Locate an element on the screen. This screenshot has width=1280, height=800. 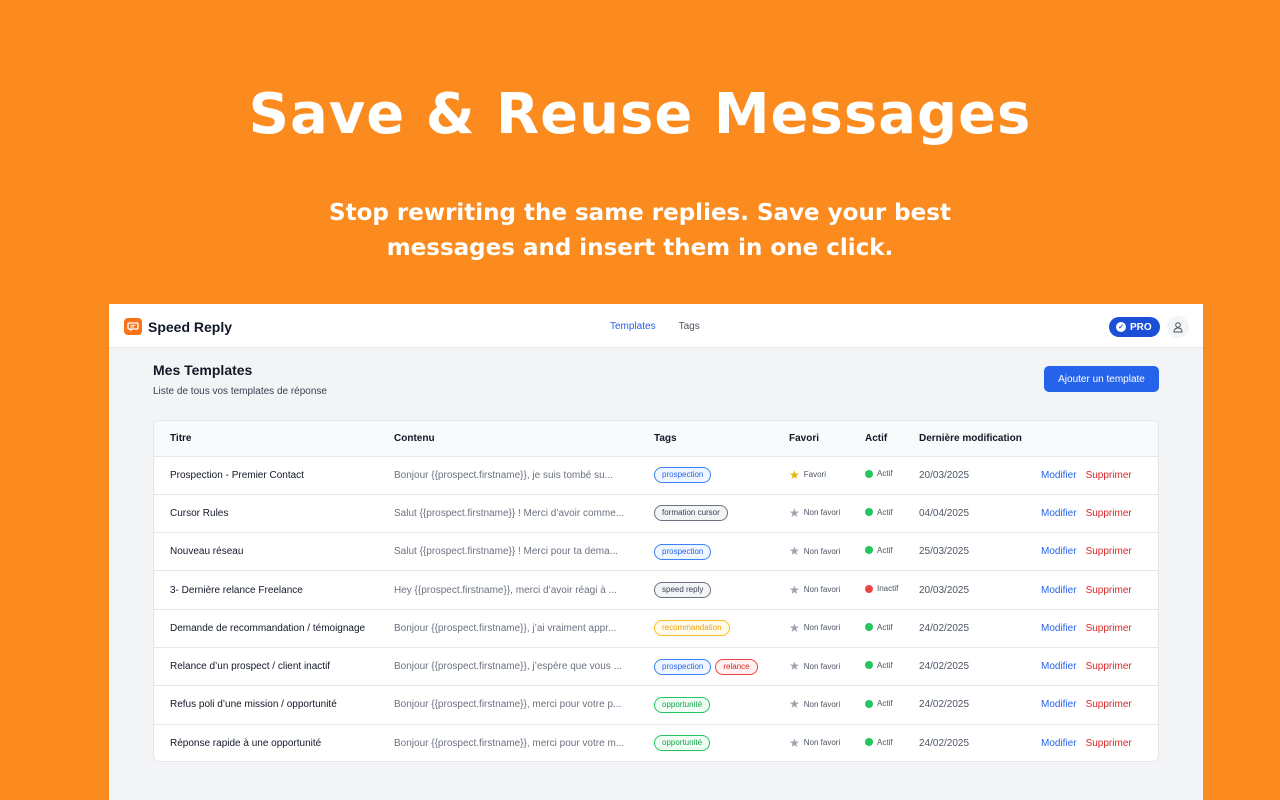
brand: Speed Reply is located at coordinates (178, 326).